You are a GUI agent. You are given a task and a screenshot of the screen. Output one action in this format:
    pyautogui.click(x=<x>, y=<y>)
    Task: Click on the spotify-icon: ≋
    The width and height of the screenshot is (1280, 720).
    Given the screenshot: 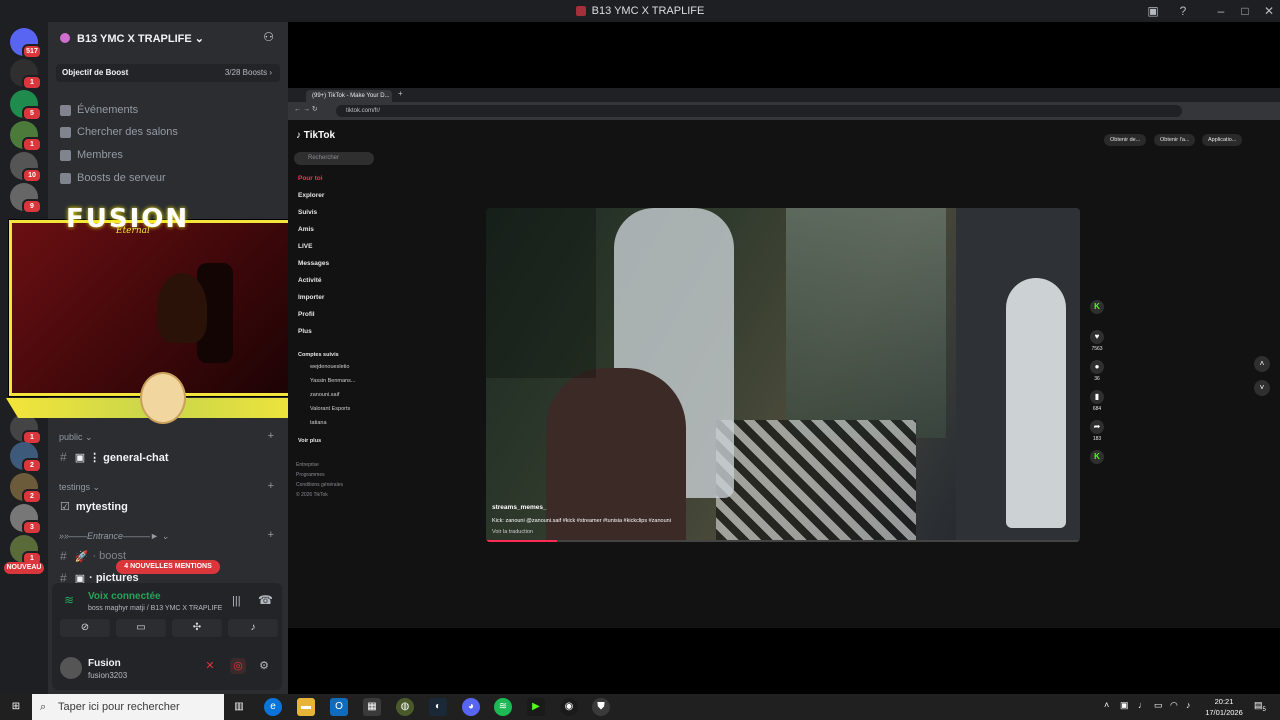 What is the action you would take?
    pyautogui.click(x=503, y=707)
    